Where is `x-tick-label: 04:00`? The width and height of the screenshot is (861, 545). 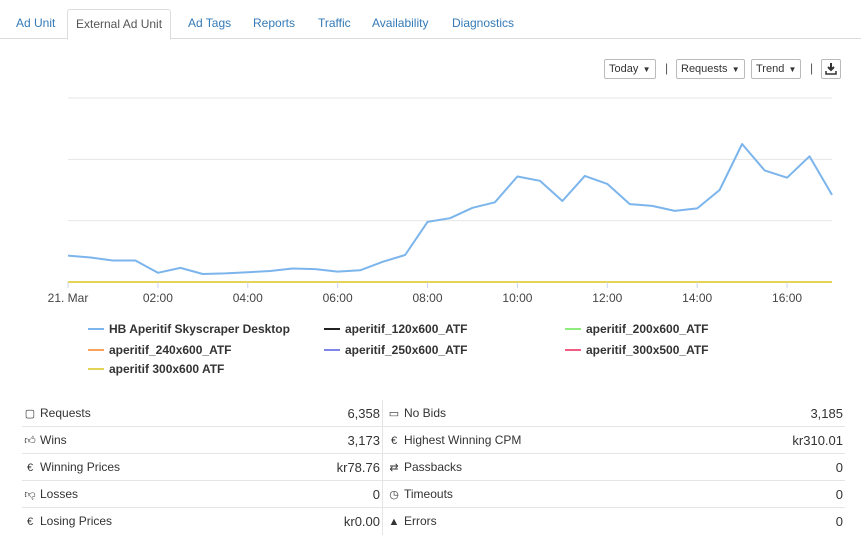 x-tick-label: 04:00 is located at coordinates (248, 298).